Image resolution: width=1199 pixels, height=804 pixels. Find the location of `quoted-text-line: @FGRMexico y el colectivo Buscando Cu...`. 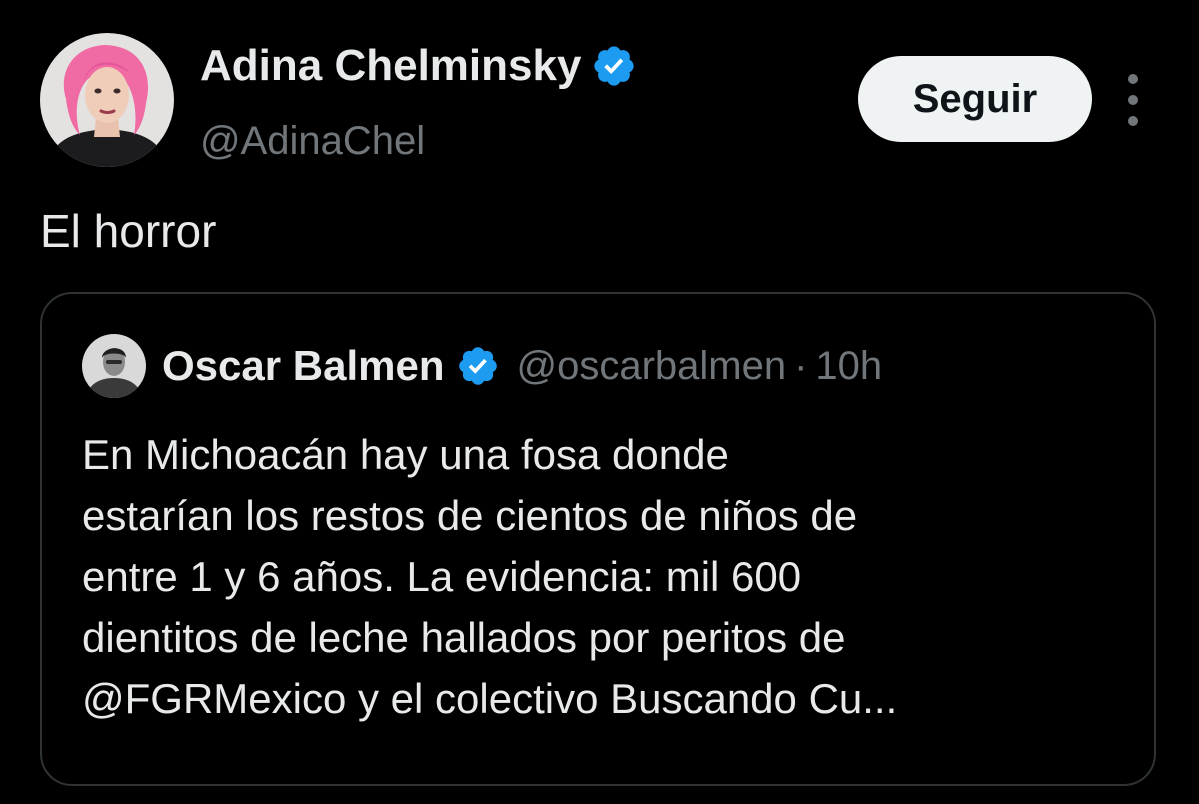

quoted-text-line: @FGRMexico y el colectivo Buscando Cu... is located at coordinates (490, 698).